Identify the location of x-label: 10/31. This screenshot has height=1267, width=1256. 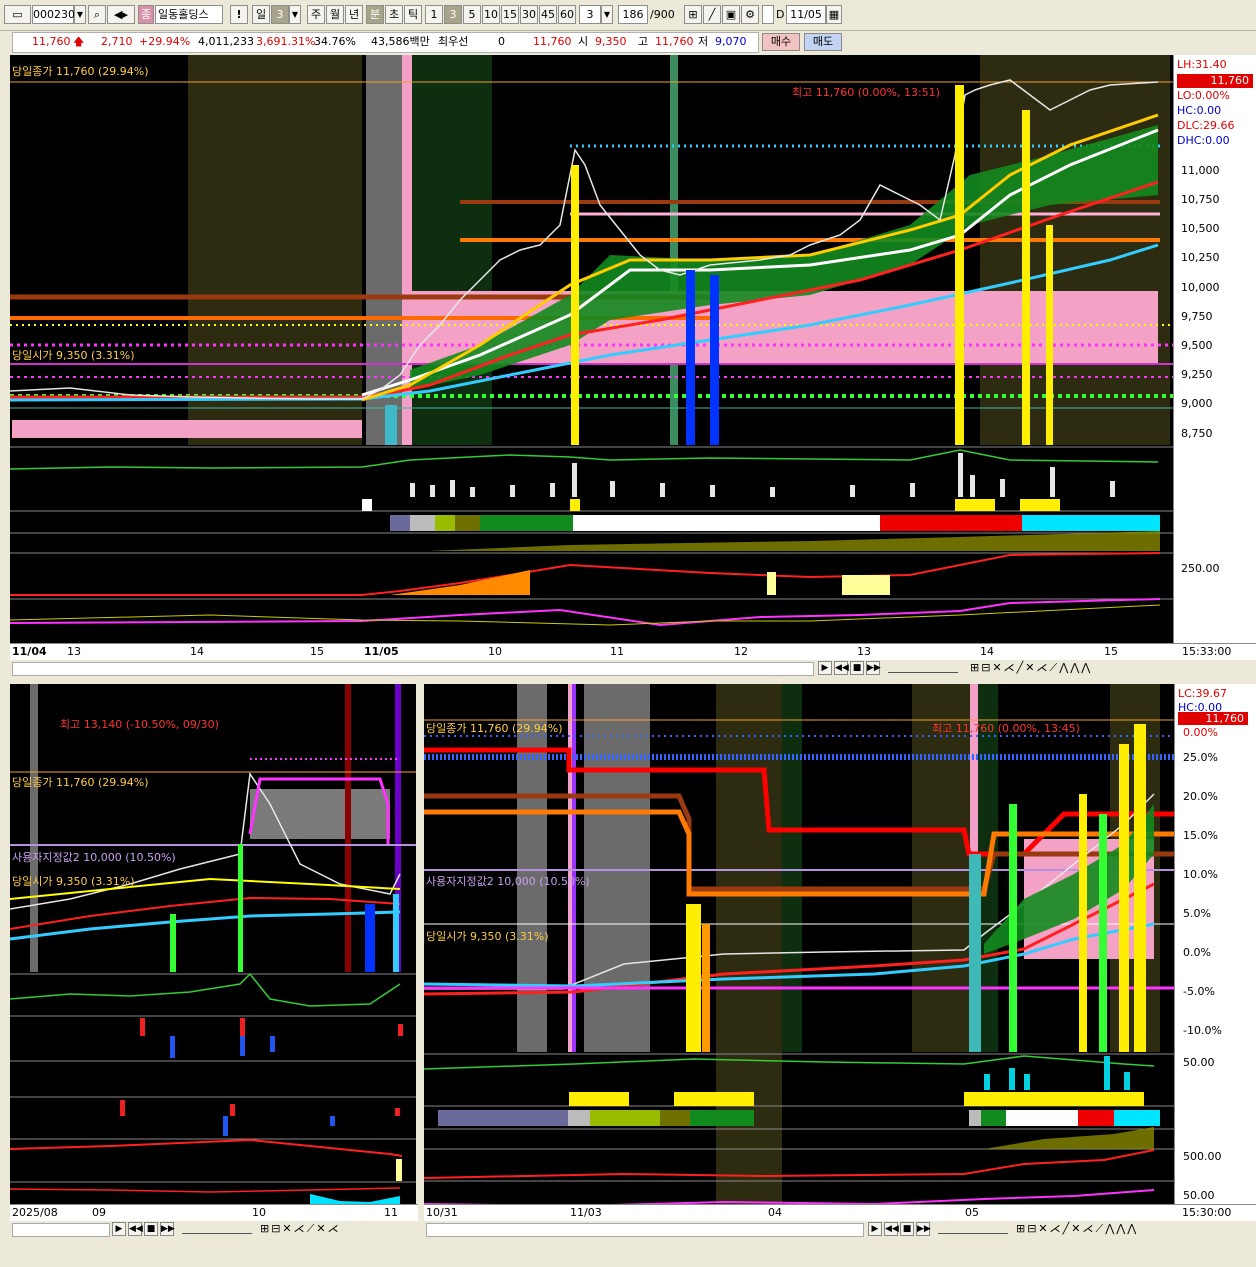
(442, 1212).